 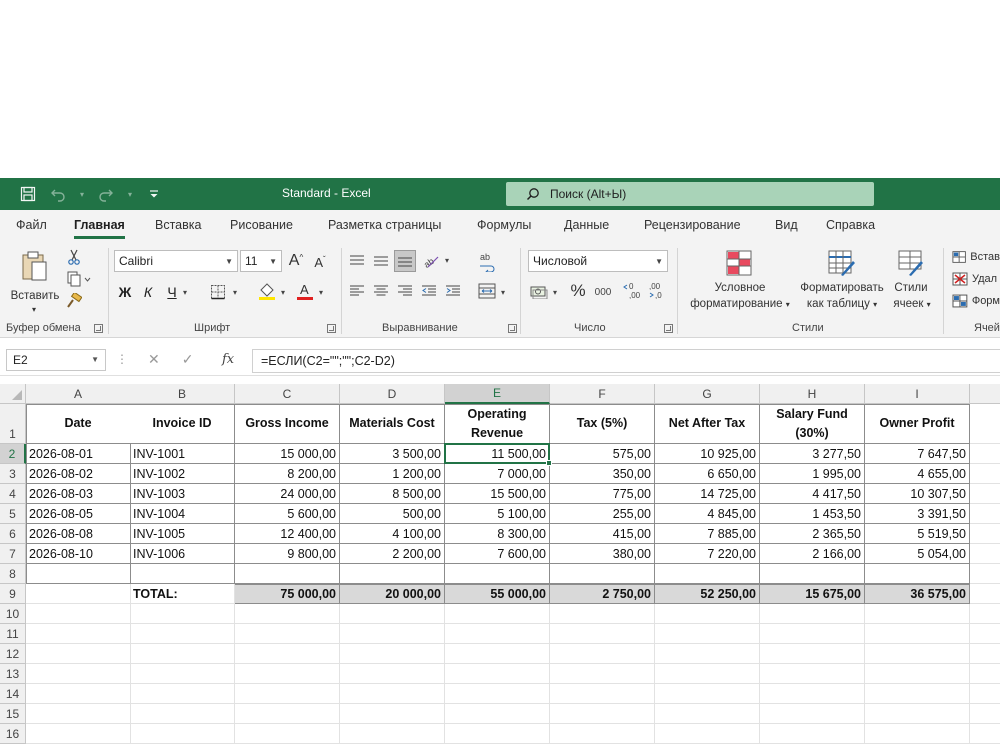 What do you see at coordinates (384, 225) in the screenshot?
I see `tab-page-layout: Разметка страницы` at bounding box center [384, 225].